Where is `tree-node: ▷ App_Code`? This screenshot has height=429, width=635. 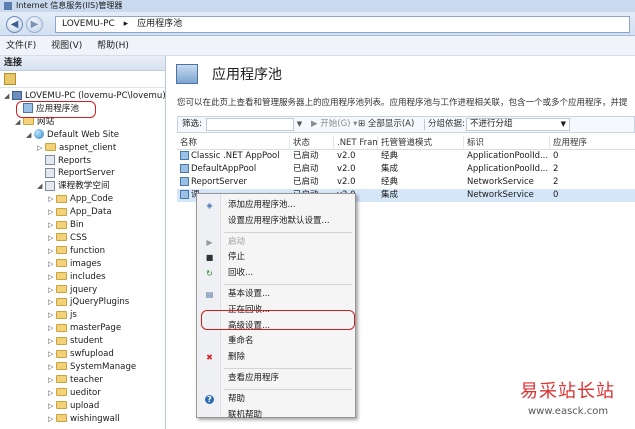 tree-node: ▷ App_Code is located at coordinates (80, 199).